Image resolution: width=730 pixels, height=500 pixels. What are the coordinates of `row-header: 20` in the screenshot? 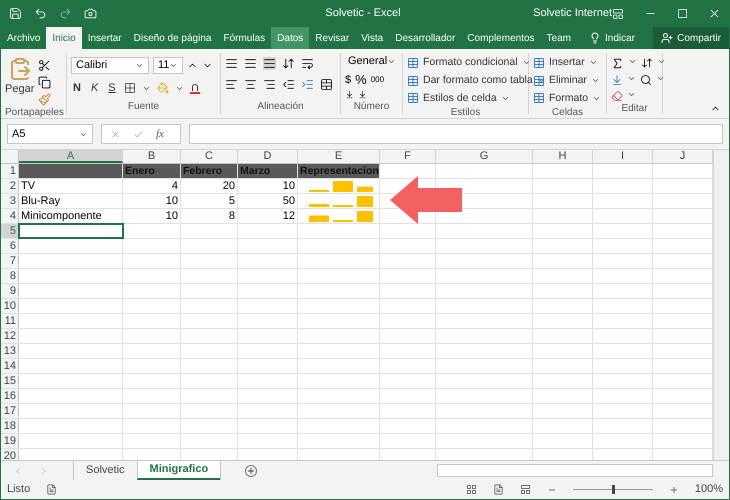 It's located at (10, 454).